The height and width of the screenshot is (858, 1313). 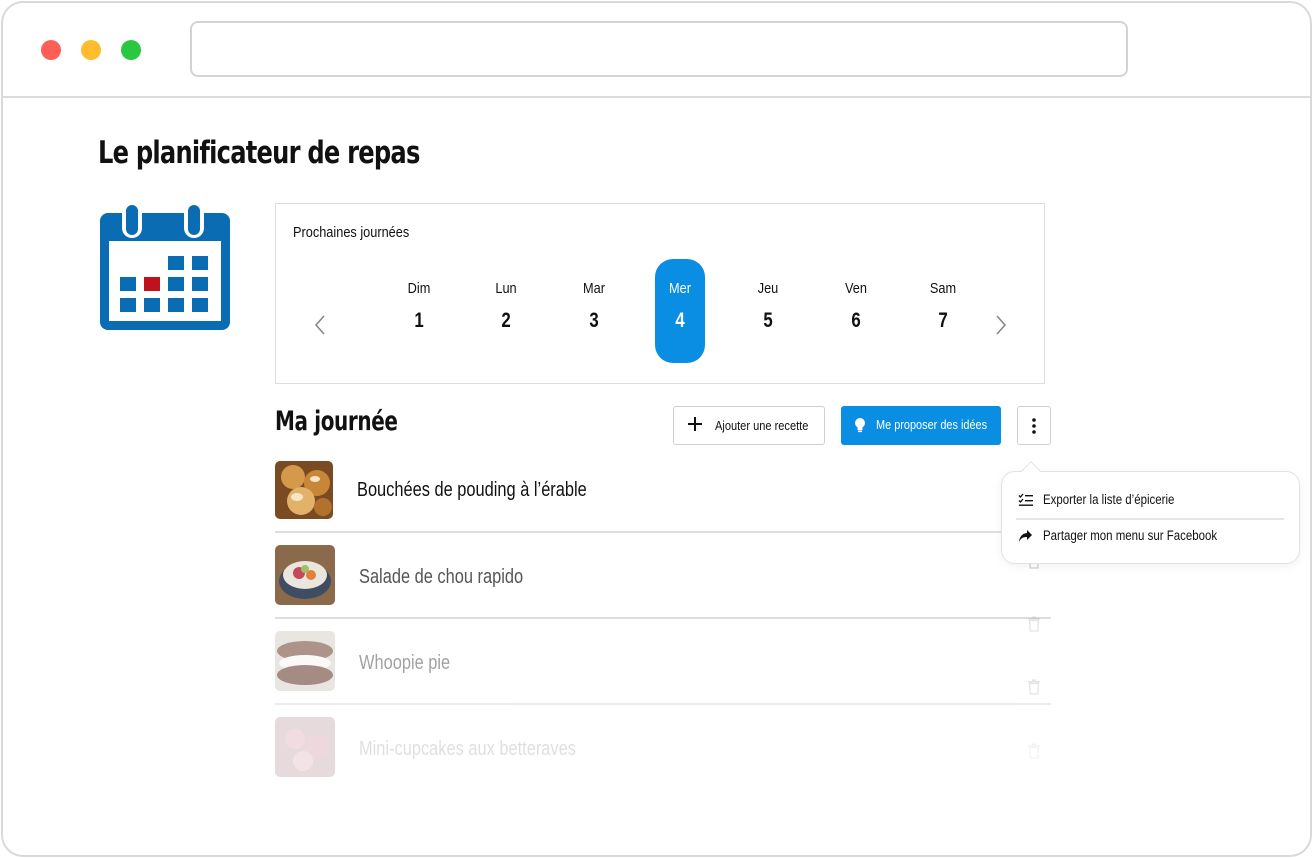 What do you see at coordinates (680, 288) in the screenshot?
I see `day-name: Mer` at bounding box center [680, 288].